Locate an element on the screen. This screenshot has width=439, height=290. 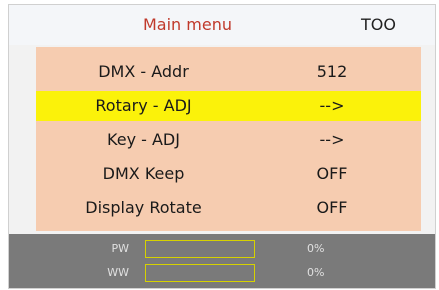
status-row-pw: PW 0% is located at coordinates (222, 249).